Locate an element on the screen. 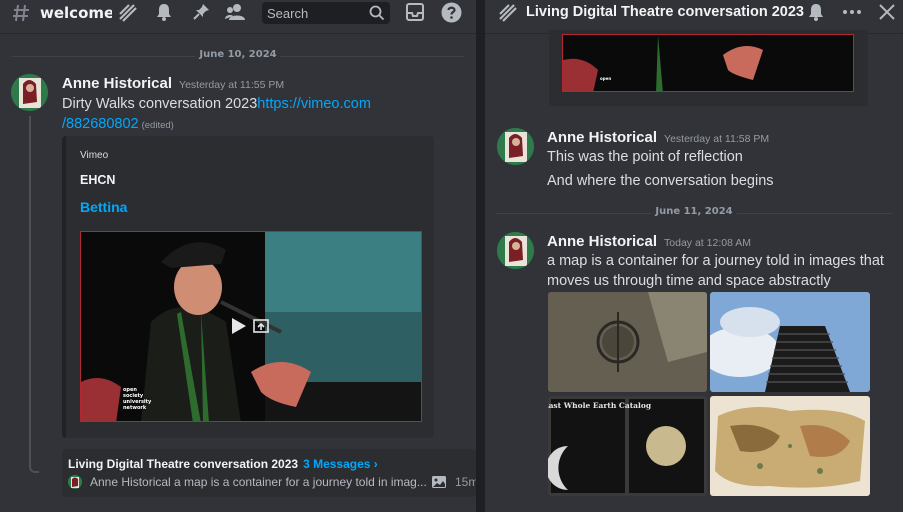 This screenshot has height=512, width=903. embed-author: EHCN is located at coordinates (97, 180).